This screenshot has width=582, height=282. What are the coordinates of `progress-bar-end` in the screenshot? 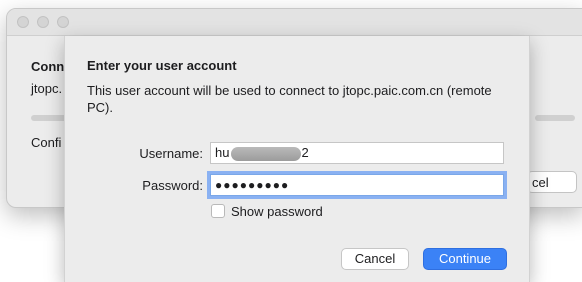 It's located at (555, 118).